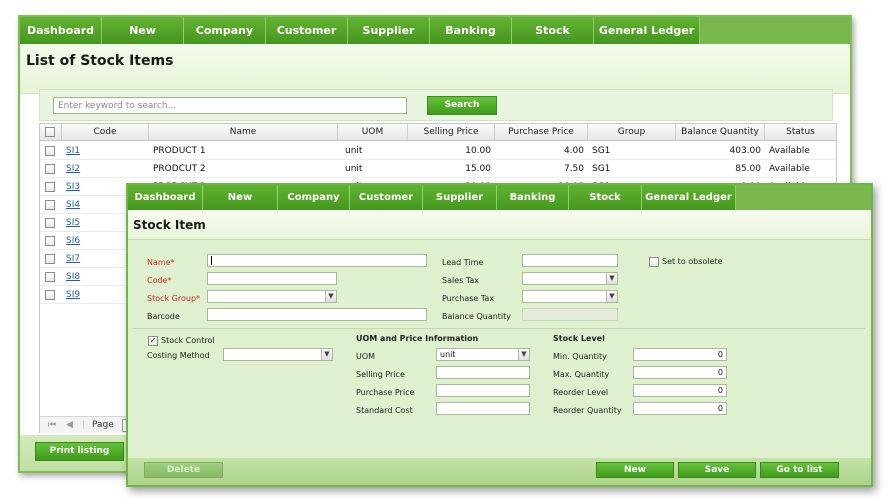 Image resolution: width=890 pixels, height=500 pixels. What do you see at coordinates (106, 151) in the screenshot?
I see `cell-code: SI1` at bounding box center [106, 151].